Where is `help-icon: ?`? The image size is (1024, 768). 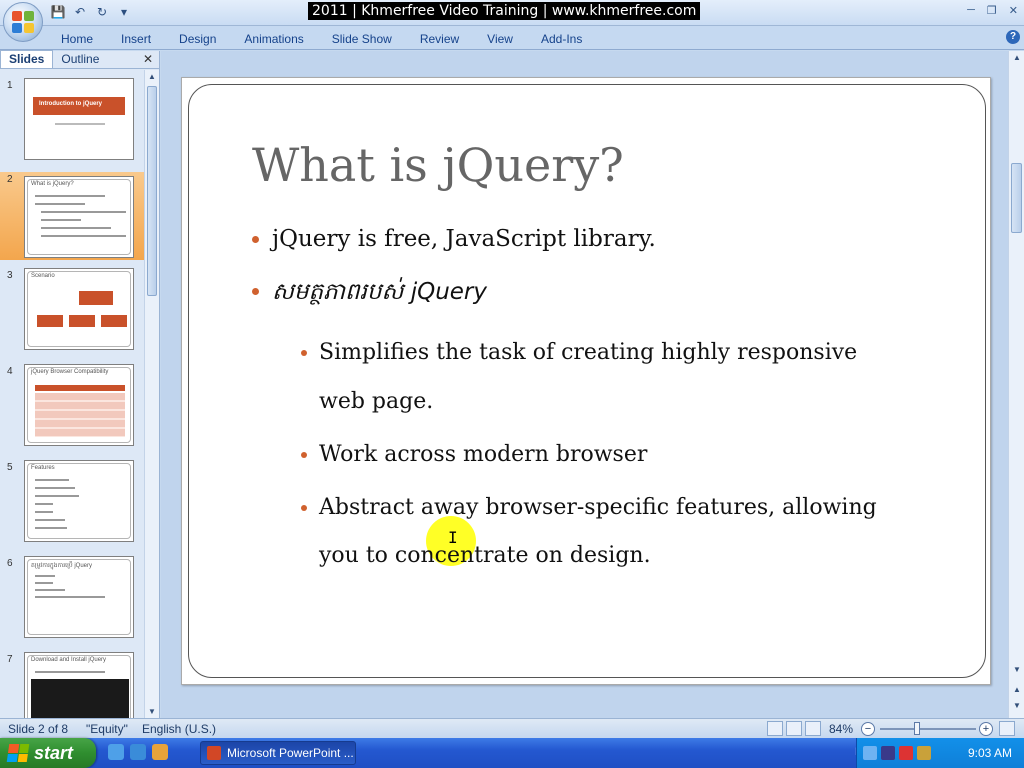
help-icon: ? is located at coordinates (1013, 37).